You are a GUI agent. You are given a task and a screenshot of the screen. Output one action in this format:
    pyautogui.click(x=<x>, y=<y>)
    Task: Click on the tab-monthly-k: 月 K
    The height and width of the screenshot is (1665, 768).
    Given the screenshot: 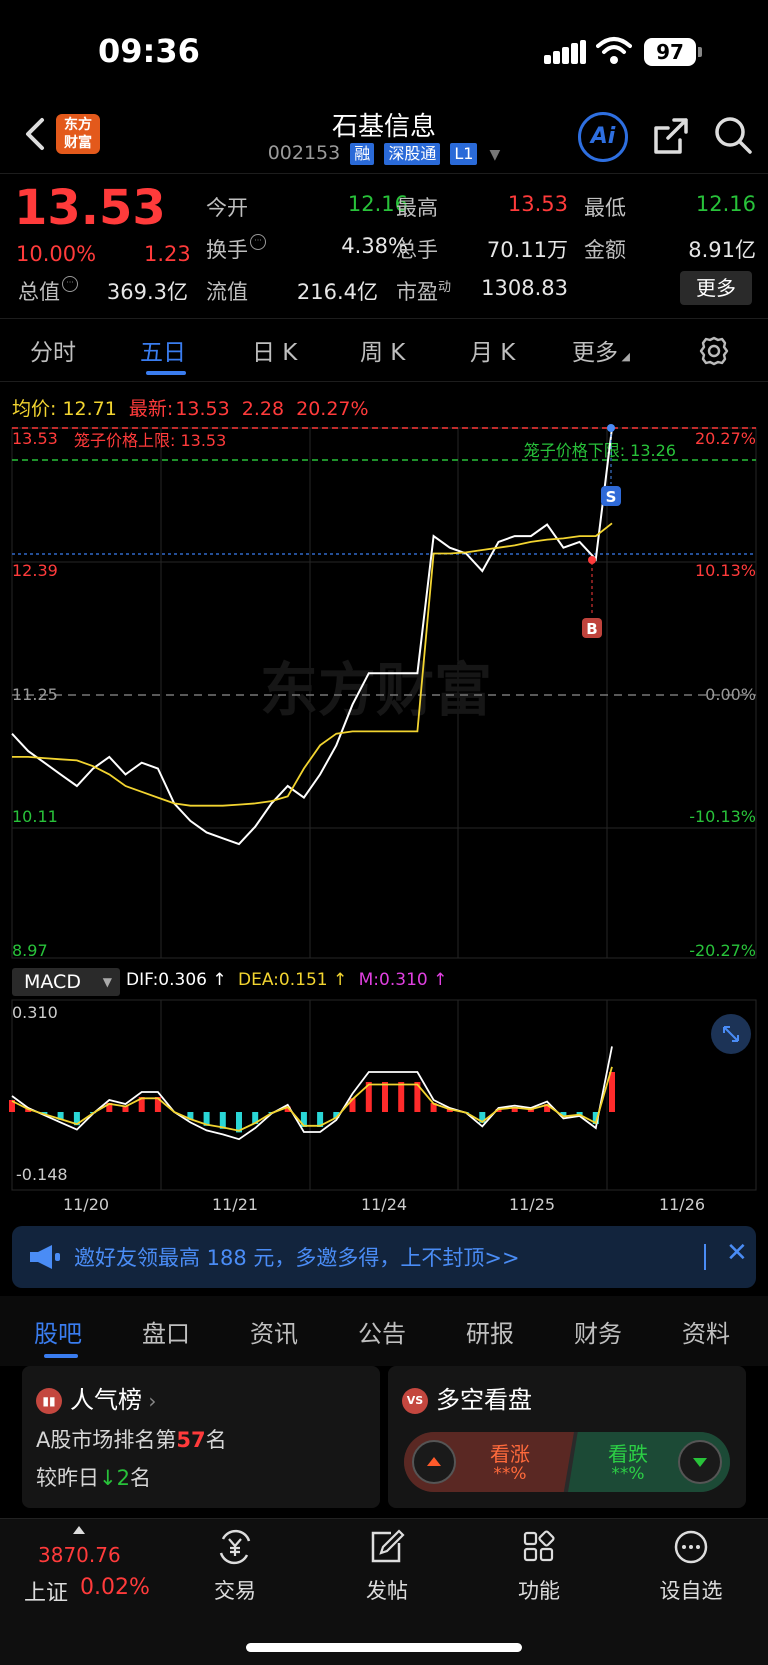 What is the action you would take?
    pyautogui.click(x=492, y=350)
    